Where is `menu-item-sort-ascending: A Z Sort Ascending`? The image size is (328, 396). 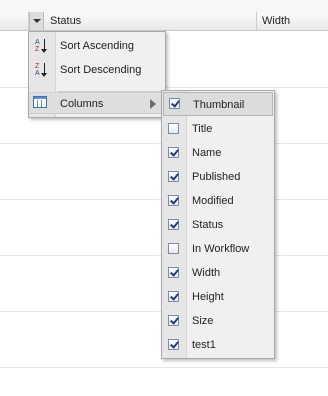 menu-item-sort-ascending: A Z Sort Ascending is located at coordinates (97, 46).